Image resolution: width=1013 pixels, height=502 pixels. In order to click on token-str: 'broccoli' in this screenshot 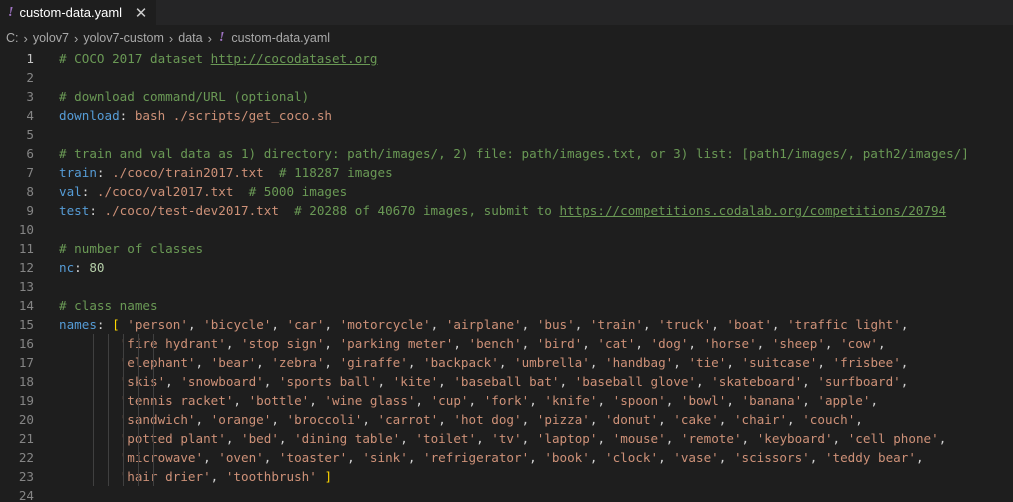, I will do `click(324, 419)`.